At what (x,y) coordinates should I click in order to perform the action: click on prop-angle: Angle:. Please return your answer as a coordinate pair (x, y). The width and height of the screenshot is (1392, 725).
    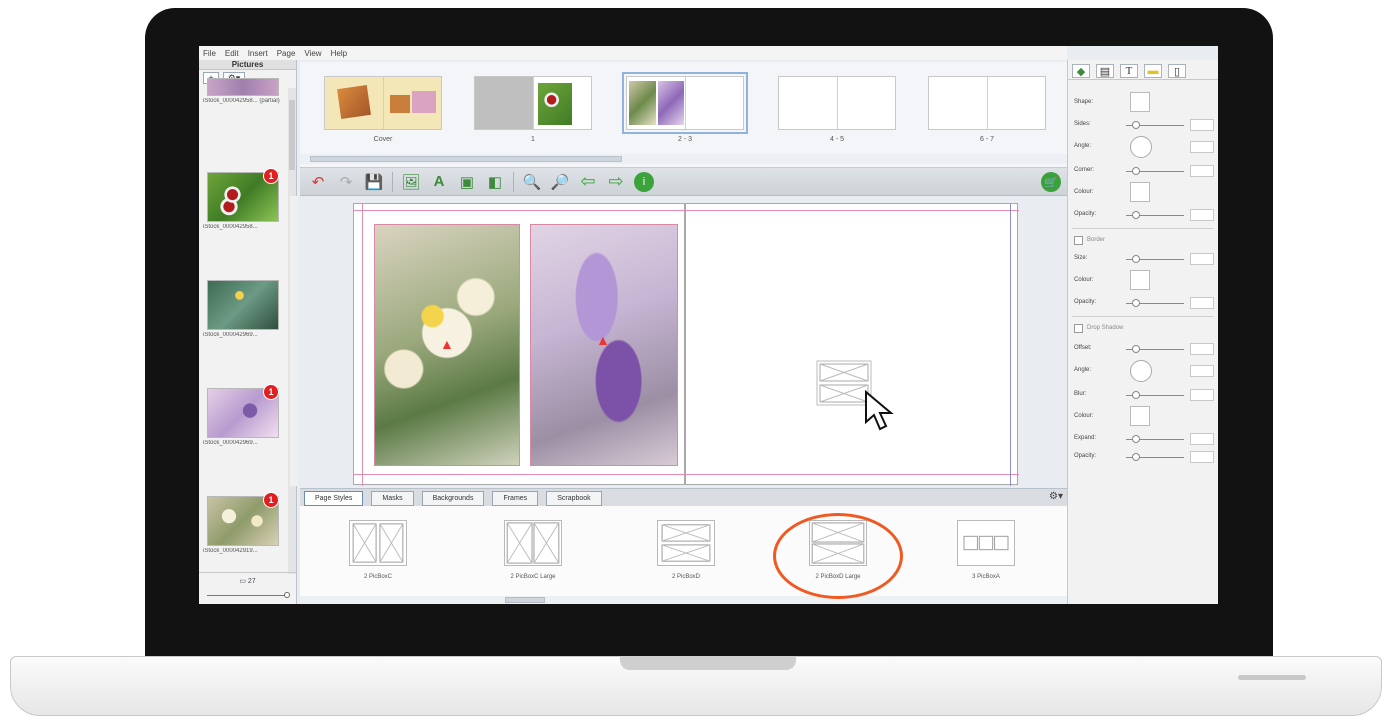
    Looking at the image, I should click on (1144, 147).